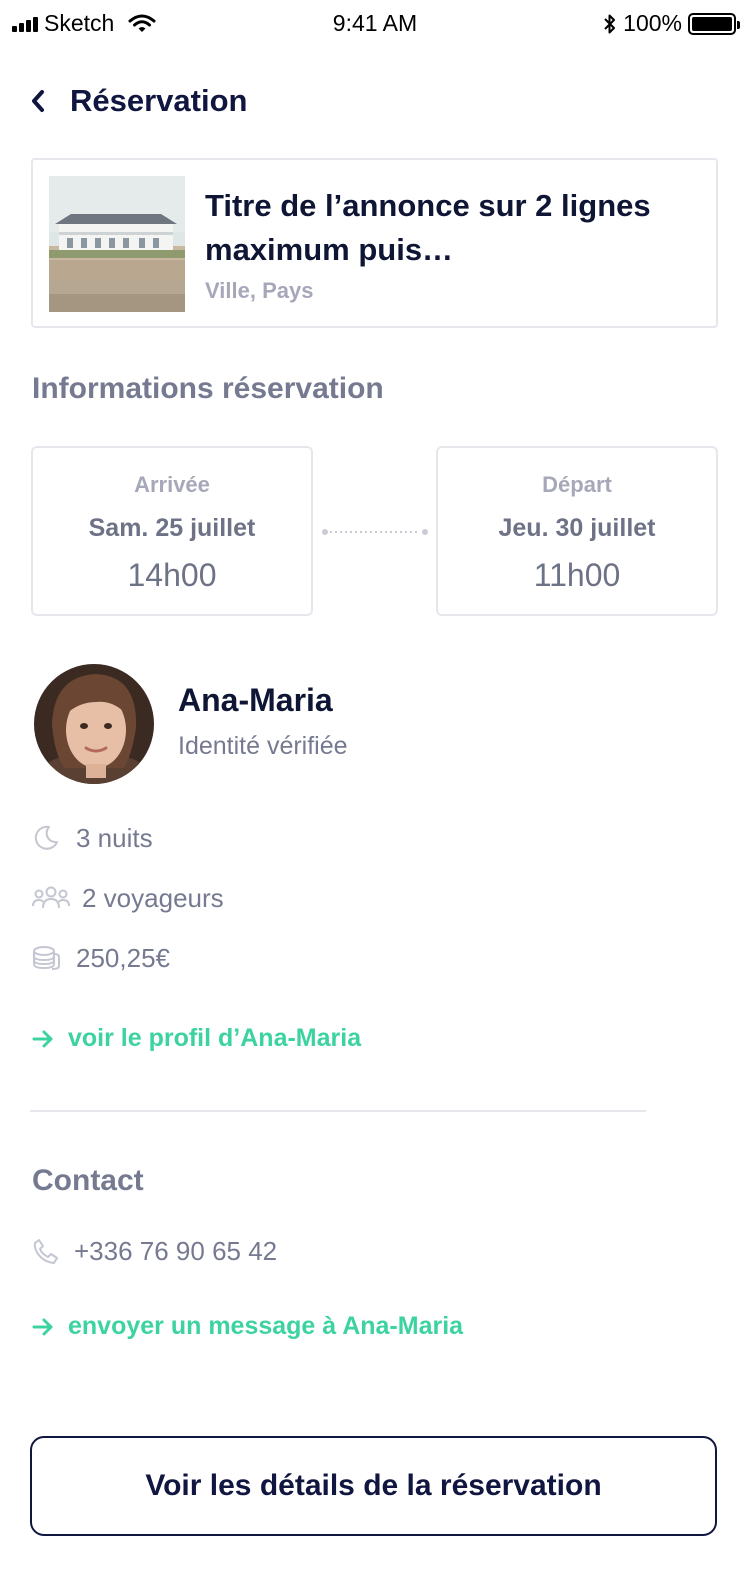 This screenshot has width=750, height=1570. What do you see at coordinates (159, 100) in the screenshot?
I see `page-title: Réservation` at bounding box center [159, 100].